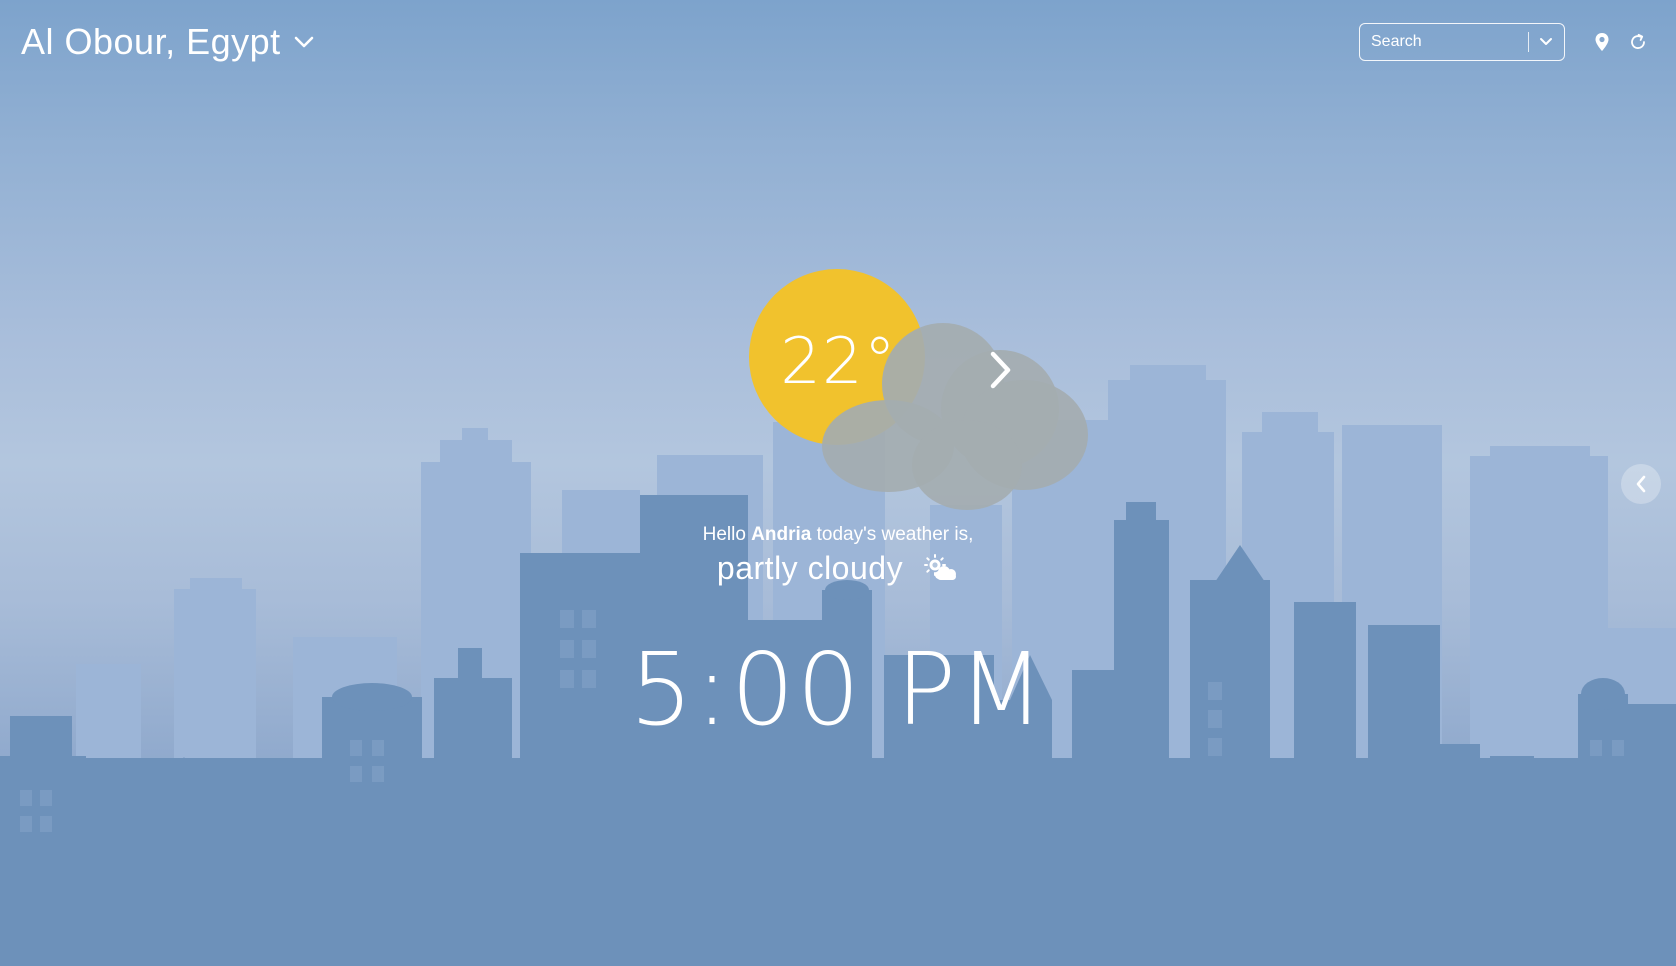  I want to click on location-name: Al Obour, Egypt, so click(151, 41).